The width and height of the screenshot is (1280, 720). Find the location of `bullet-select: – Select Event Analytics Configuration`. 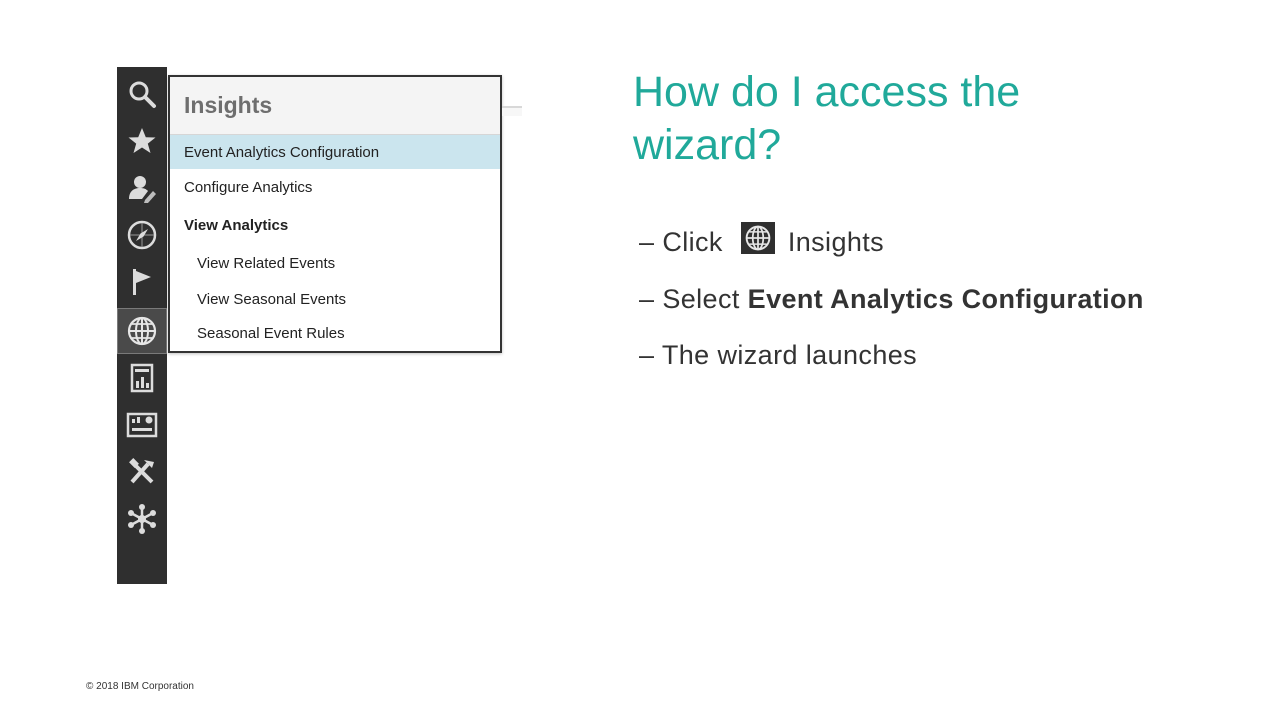

bullet-select: – Select Event Analytics Configuration is located at coordinates (891, 299).